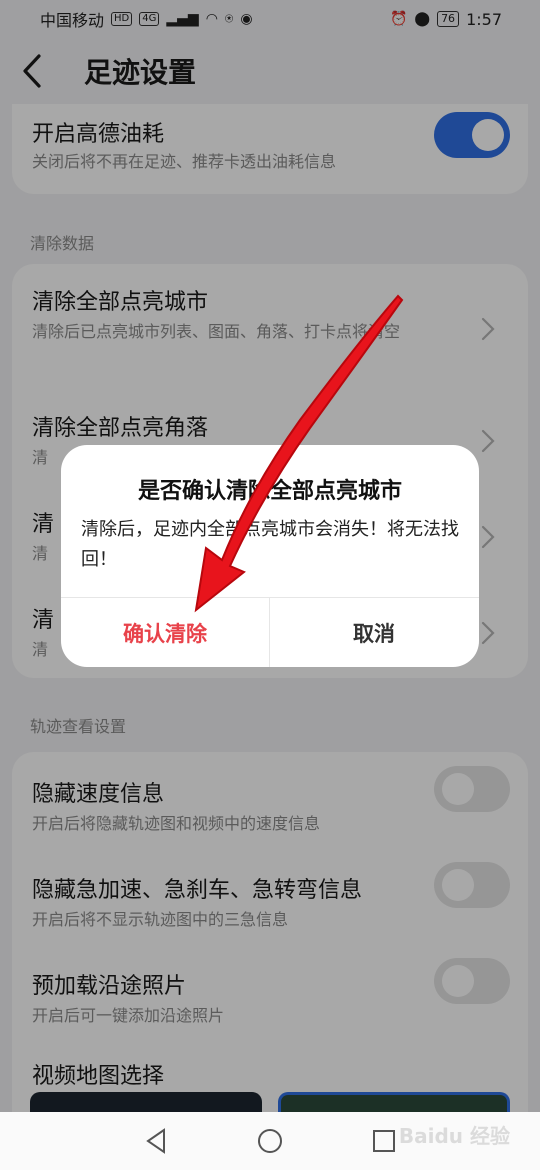 The height and width of the screenshot is (1170, 540). I want to click on square-recent-icon, so click(384, 1141).